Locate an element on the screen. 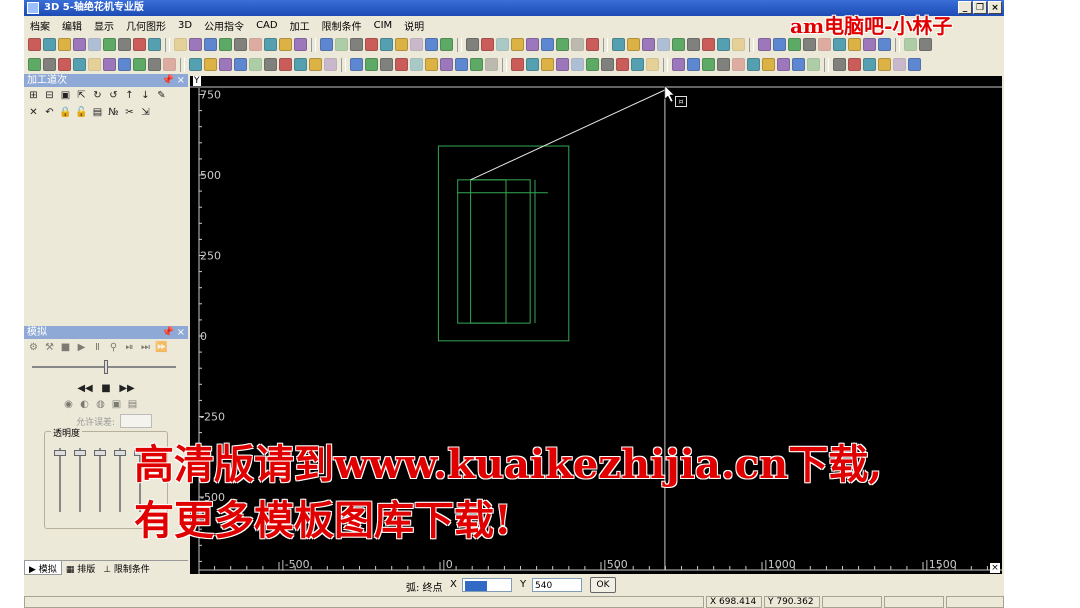 The height and width of the screenshot is (608, 1080). show-tool-icon is located at coordinates (386, 64).